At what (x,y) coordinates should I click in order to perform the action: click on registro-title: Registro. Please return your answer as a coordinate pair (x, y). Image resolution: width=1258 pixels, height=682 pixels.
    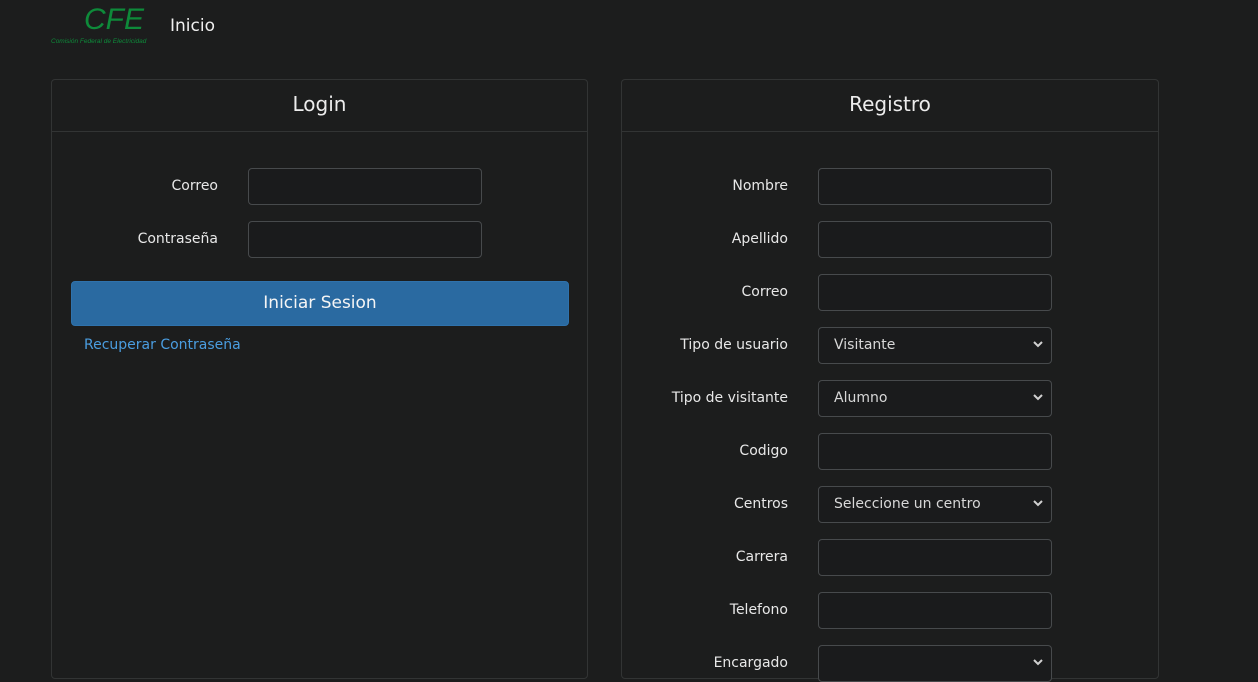
    Looking at the image, I should click on (890, 106).